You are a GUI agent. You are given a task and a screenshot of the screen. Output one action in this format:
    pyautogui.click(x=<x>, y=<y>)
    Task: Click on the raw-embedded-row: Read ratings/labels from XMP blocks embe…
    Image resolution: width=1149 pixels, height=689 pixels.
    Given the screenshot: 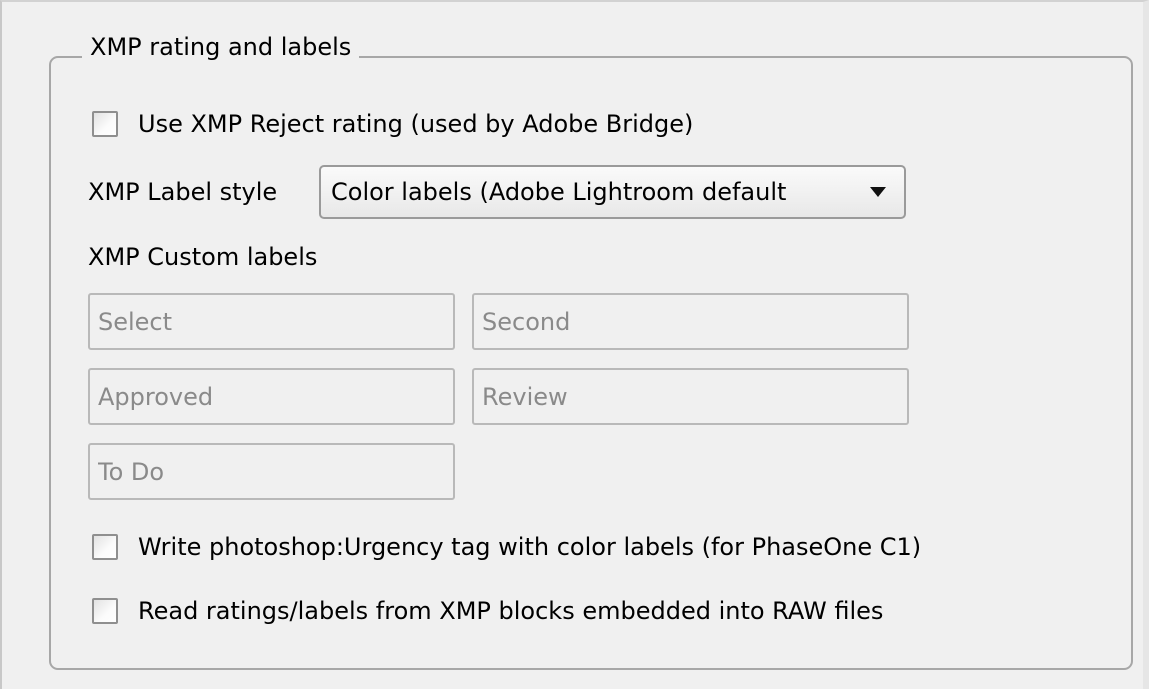 What is the action you would take?
    pyautogui.click(x=487, y=611)
    